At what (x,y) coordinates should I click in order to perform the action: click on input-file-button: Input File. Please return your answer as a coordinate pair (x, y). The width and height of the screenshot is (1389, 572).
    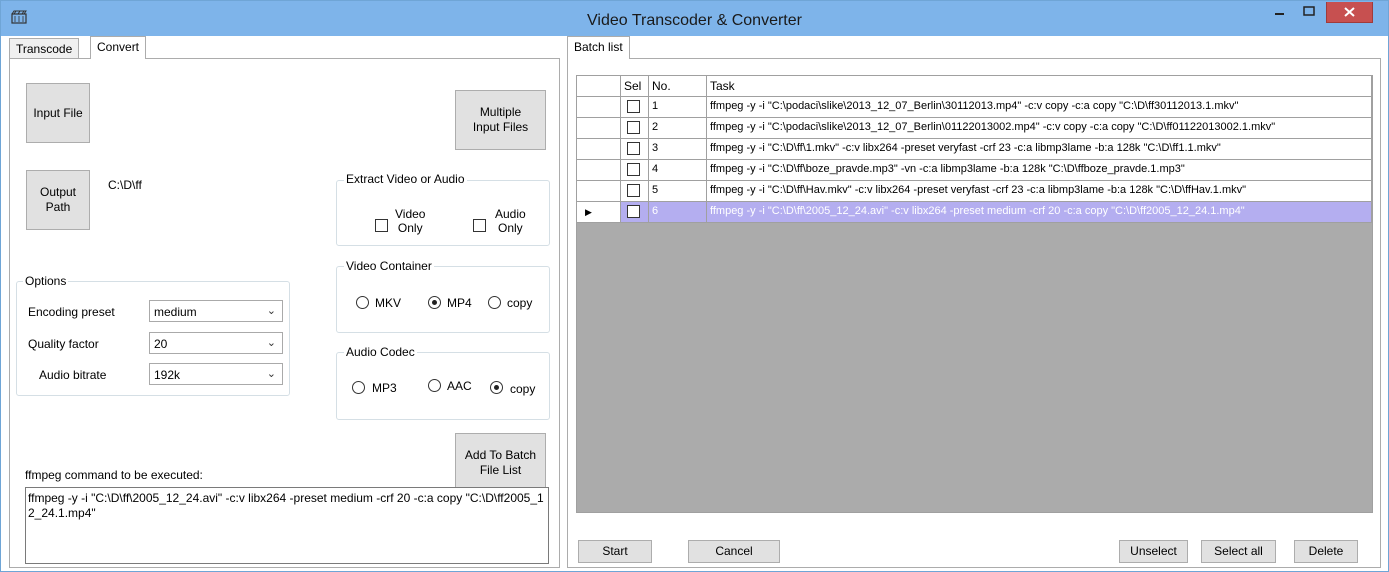
    Looking at the image, I should click on (58, 113).